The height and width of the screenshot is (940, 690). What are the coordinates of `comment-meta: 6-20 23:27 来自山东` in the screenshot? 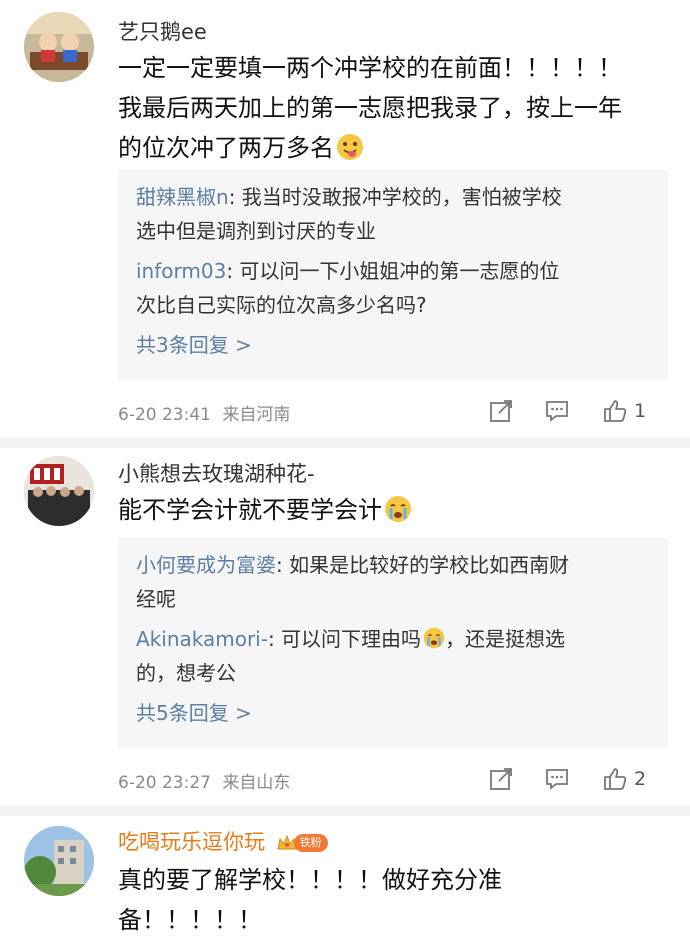 It's located at (204, 780).